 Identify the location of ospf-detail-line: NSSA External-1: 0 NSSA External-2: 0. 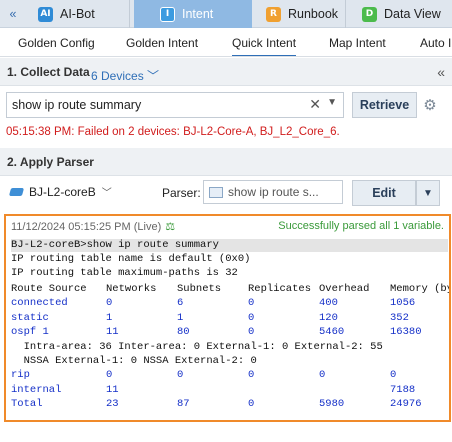
(134, 361).